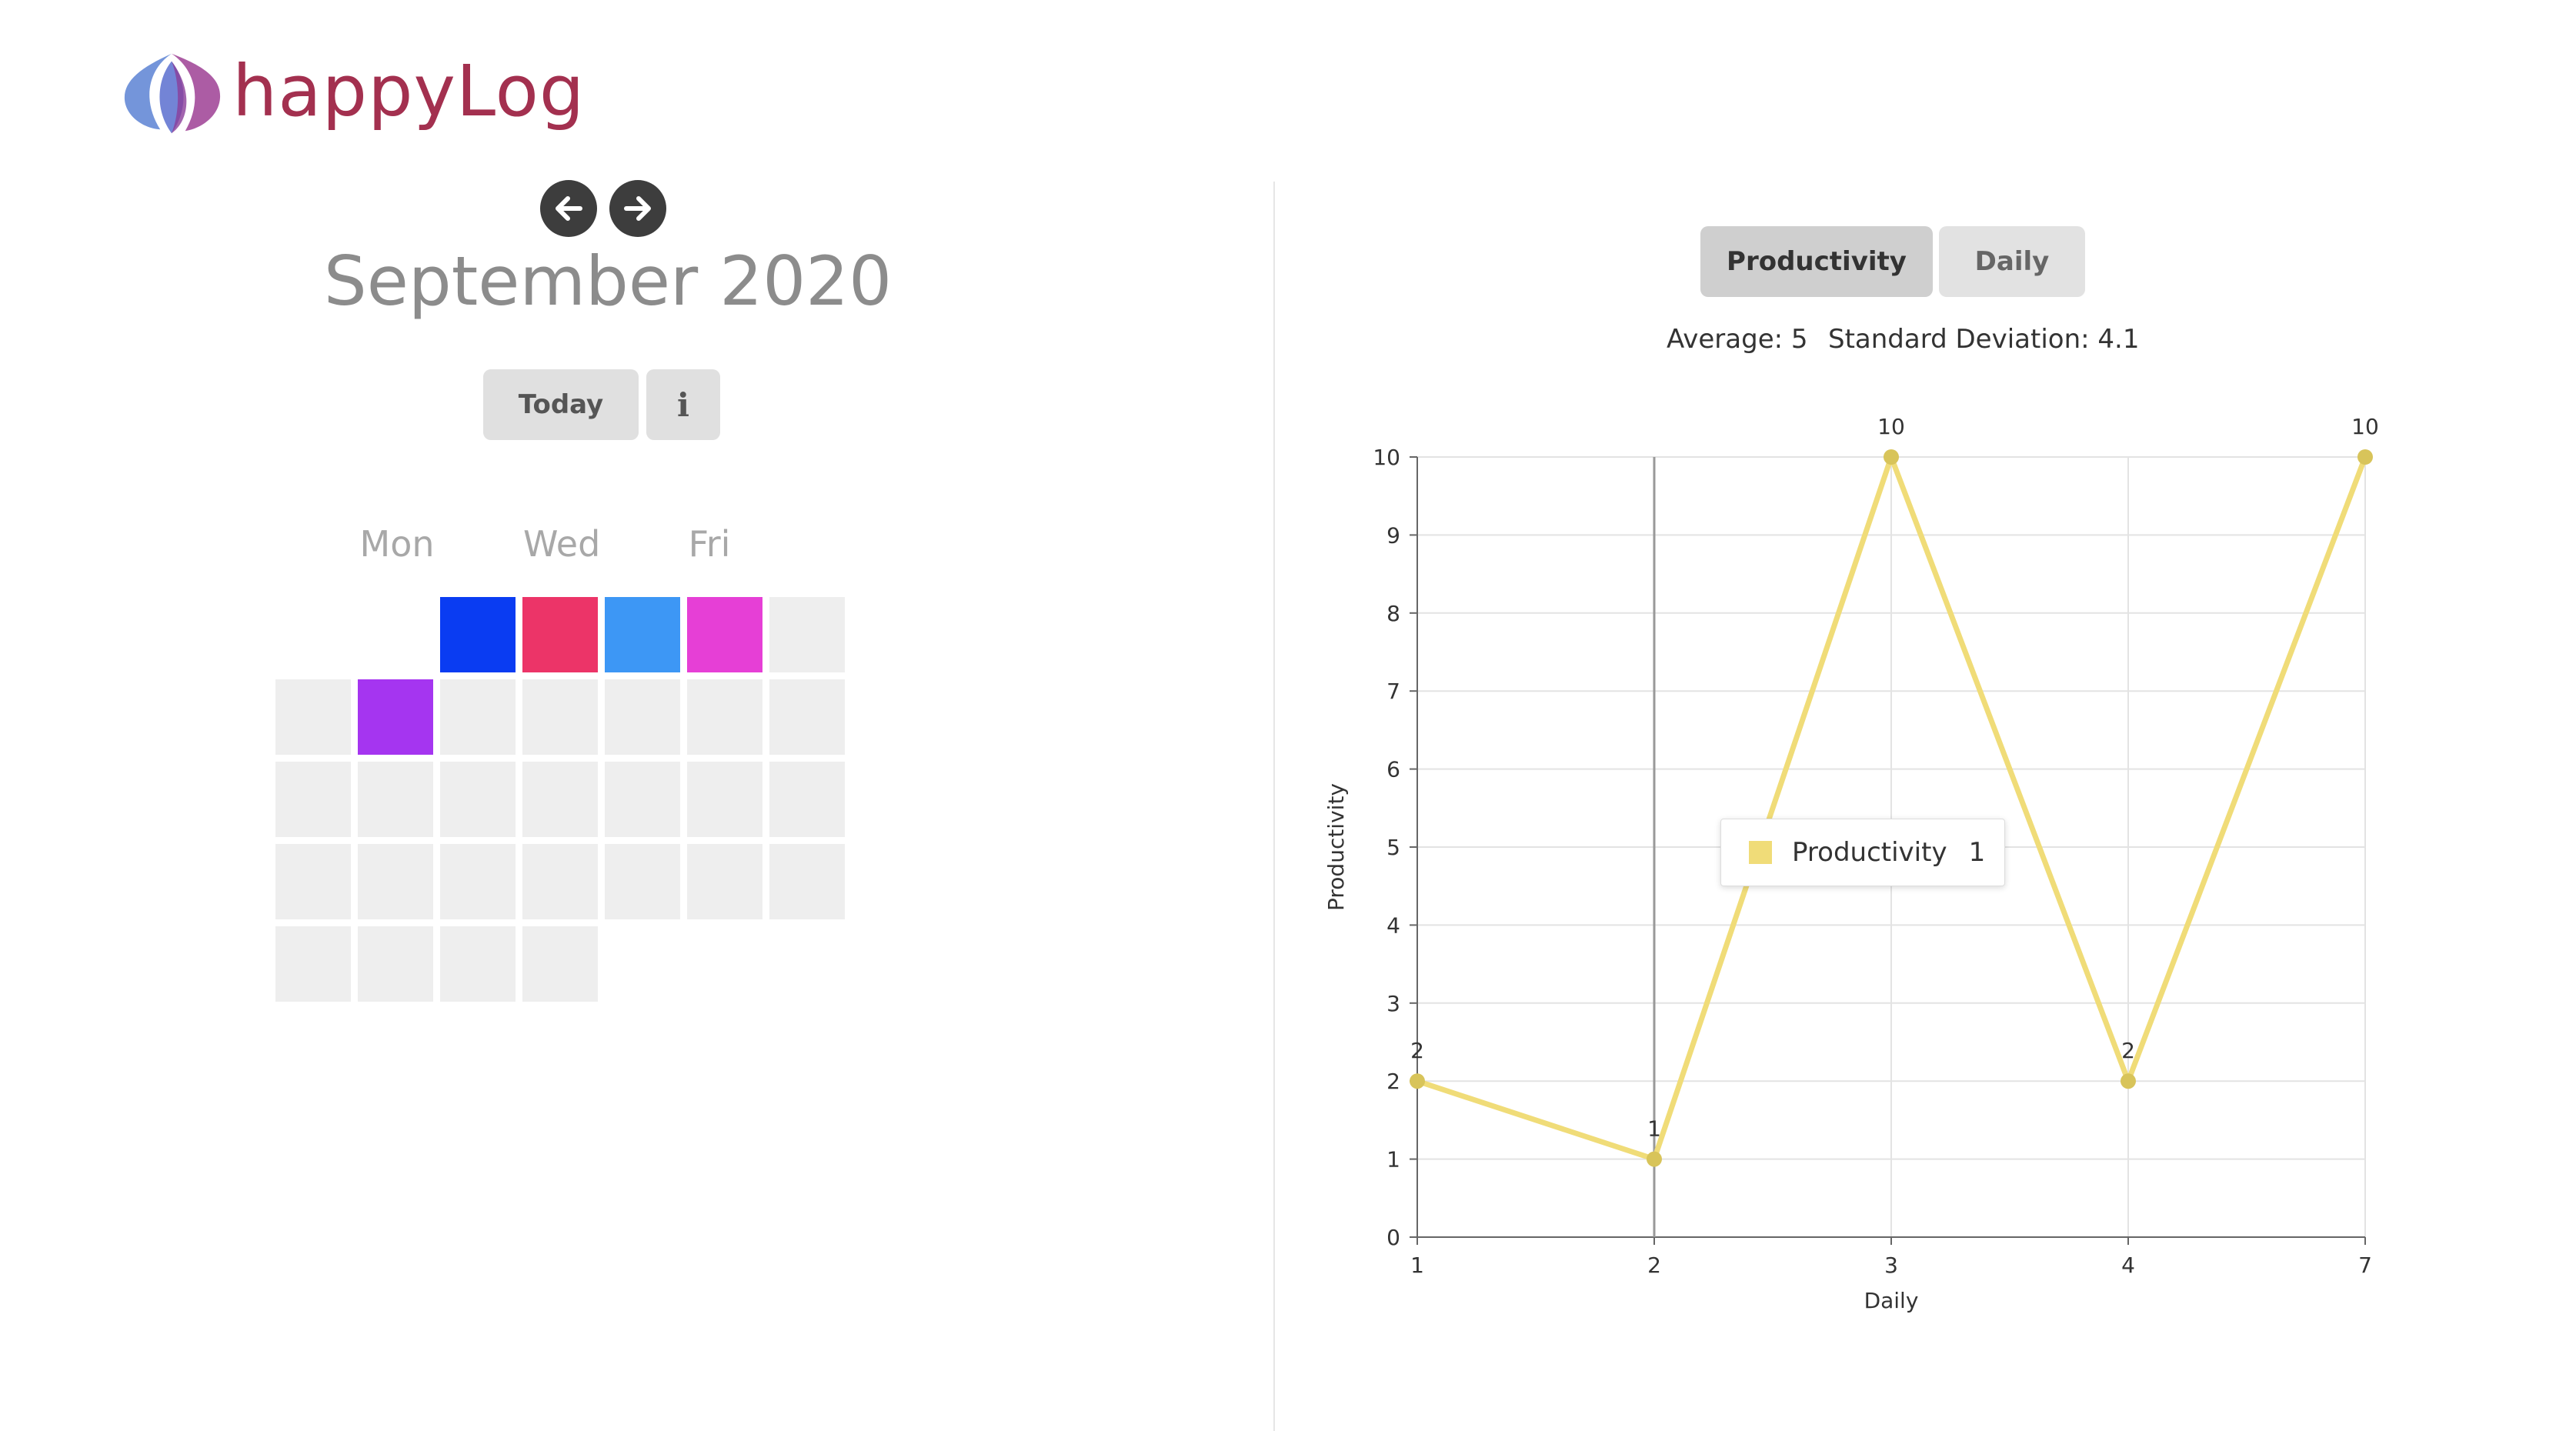 This screenshot has width=2576, height=1431. What do you see at coordinates (1654, 1265) in the screenshot?
I see `x-tick-label: 2` at bounding box center [1654, 1265].